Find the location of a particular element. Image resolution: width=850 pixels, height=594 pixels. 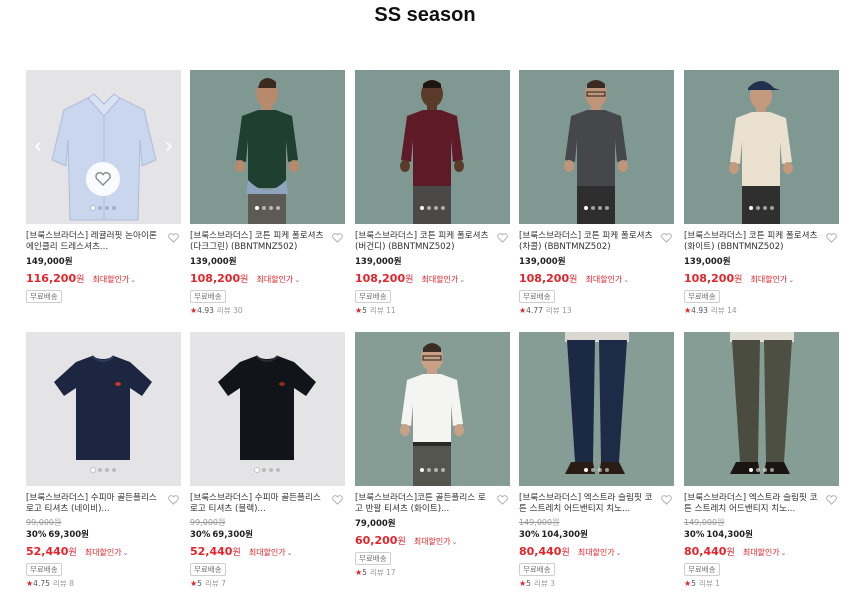

review-count: 8 is located at coordinates (71, 583).